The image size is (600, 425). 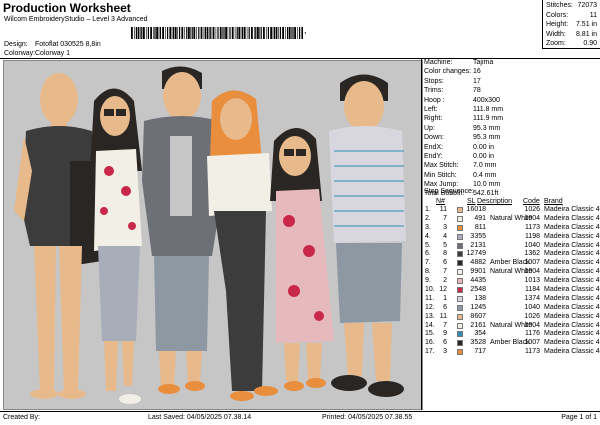 I want to click on info-value: 111.8 mm, so click(x=488, y=109).